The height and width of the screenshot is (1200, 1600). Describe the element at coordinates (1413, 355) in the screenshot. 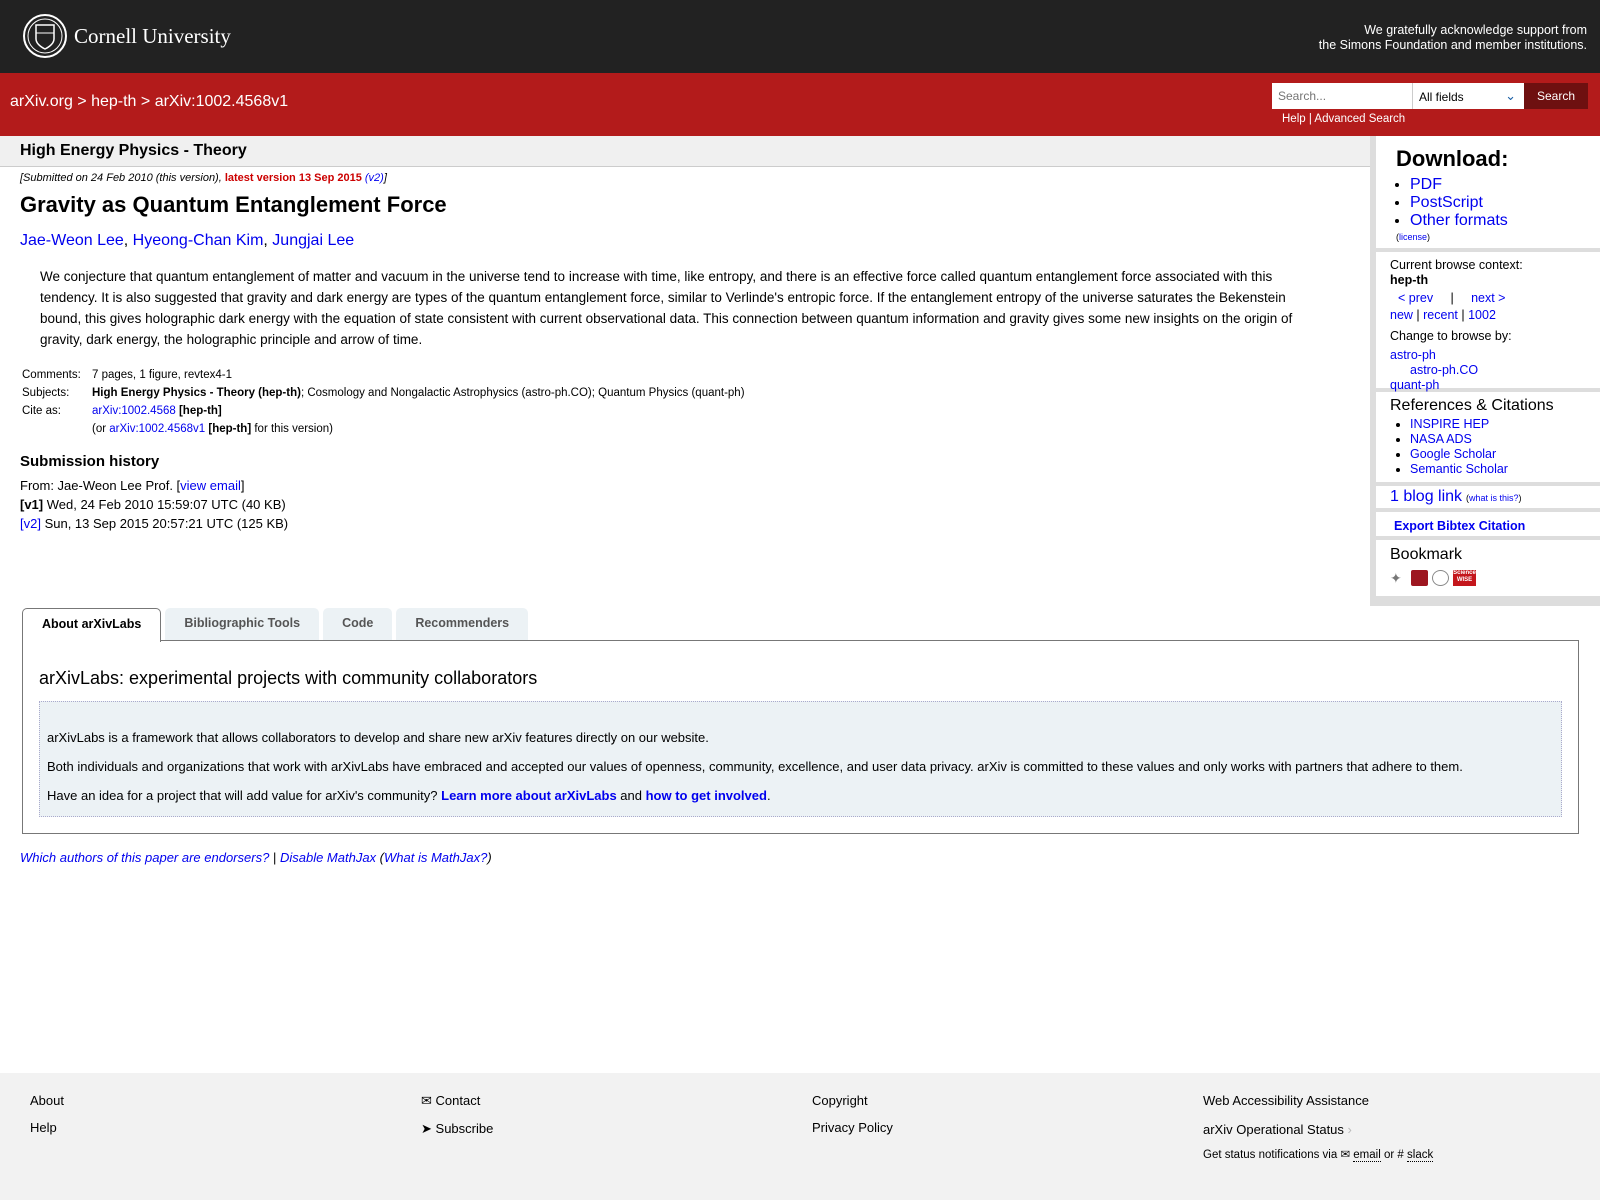

I see `browse-astro-ph: astro-ph` at that location.